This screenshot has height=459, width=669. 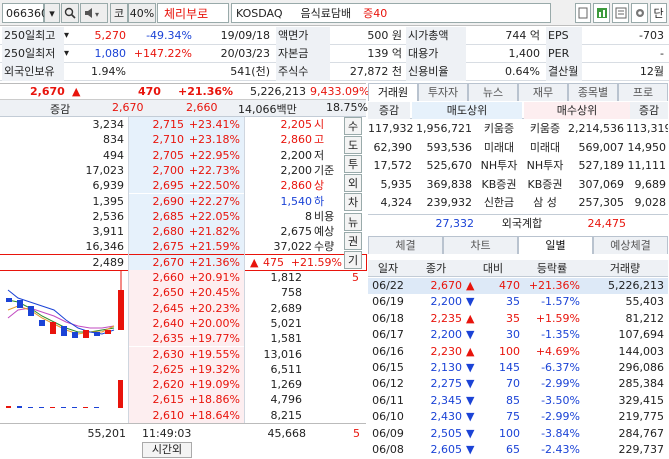 What do you see at coordinates (186, 369) in the screenshot?
I see `bid-price-cell: 2,625 +19.32%` at bounding box center [186, 369].